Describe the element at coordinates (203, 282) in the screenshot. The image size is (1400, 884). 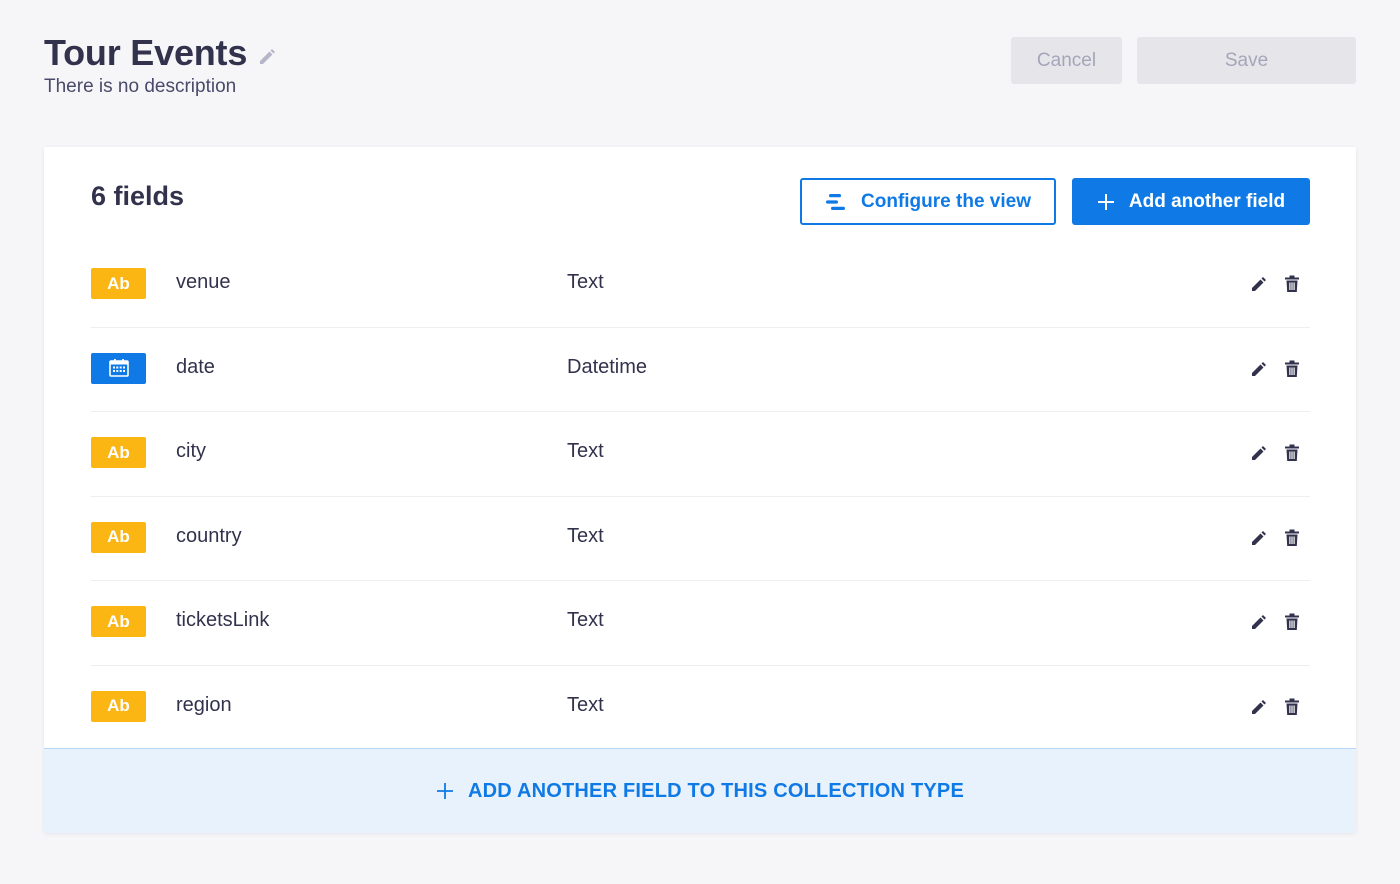
I see `field-name: venue` at that location.